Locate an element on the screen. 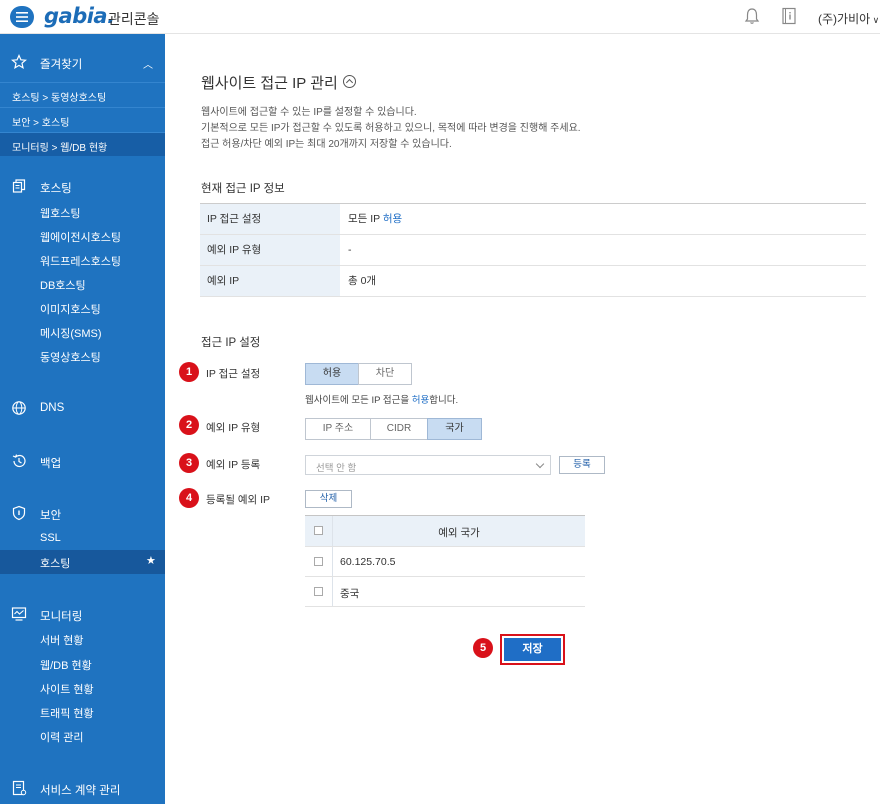 This screenshot has height=804, width=880. country-select-placeholder: 선택 안 함 is located at coordinates (336, 468).